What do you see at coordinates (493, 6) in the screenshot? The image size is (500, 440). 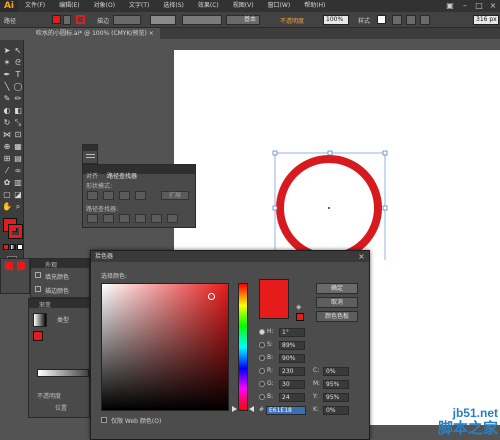 I see `close-icon: ×` at bounding box center [493, 6].